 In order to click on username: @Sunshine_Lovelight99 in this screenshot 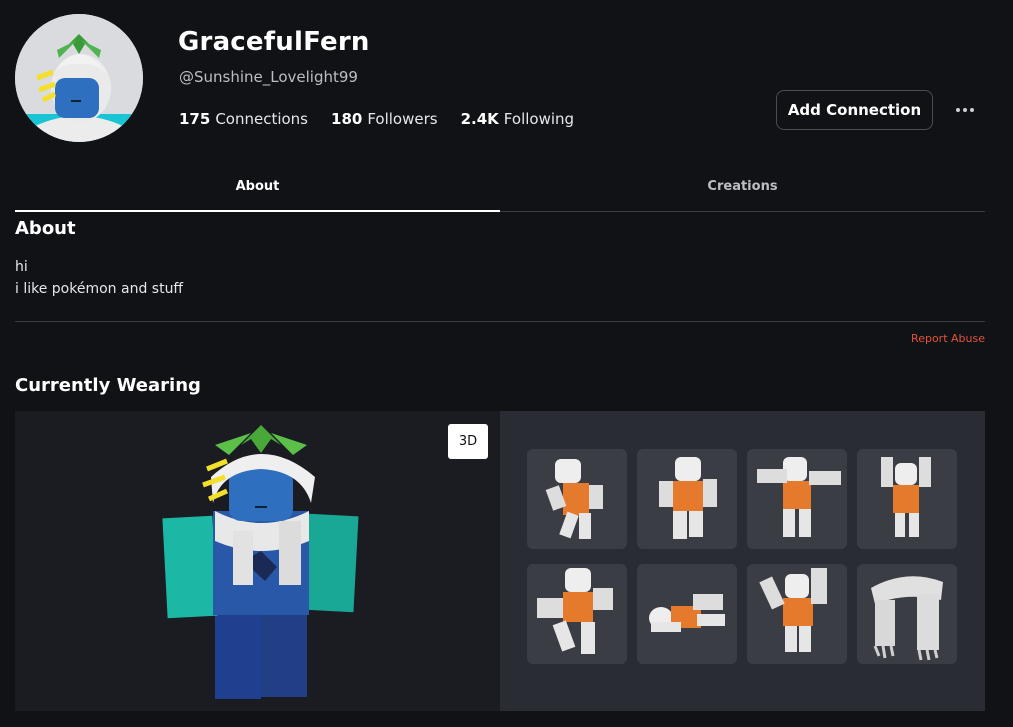, I will do `click(268, 77)`.